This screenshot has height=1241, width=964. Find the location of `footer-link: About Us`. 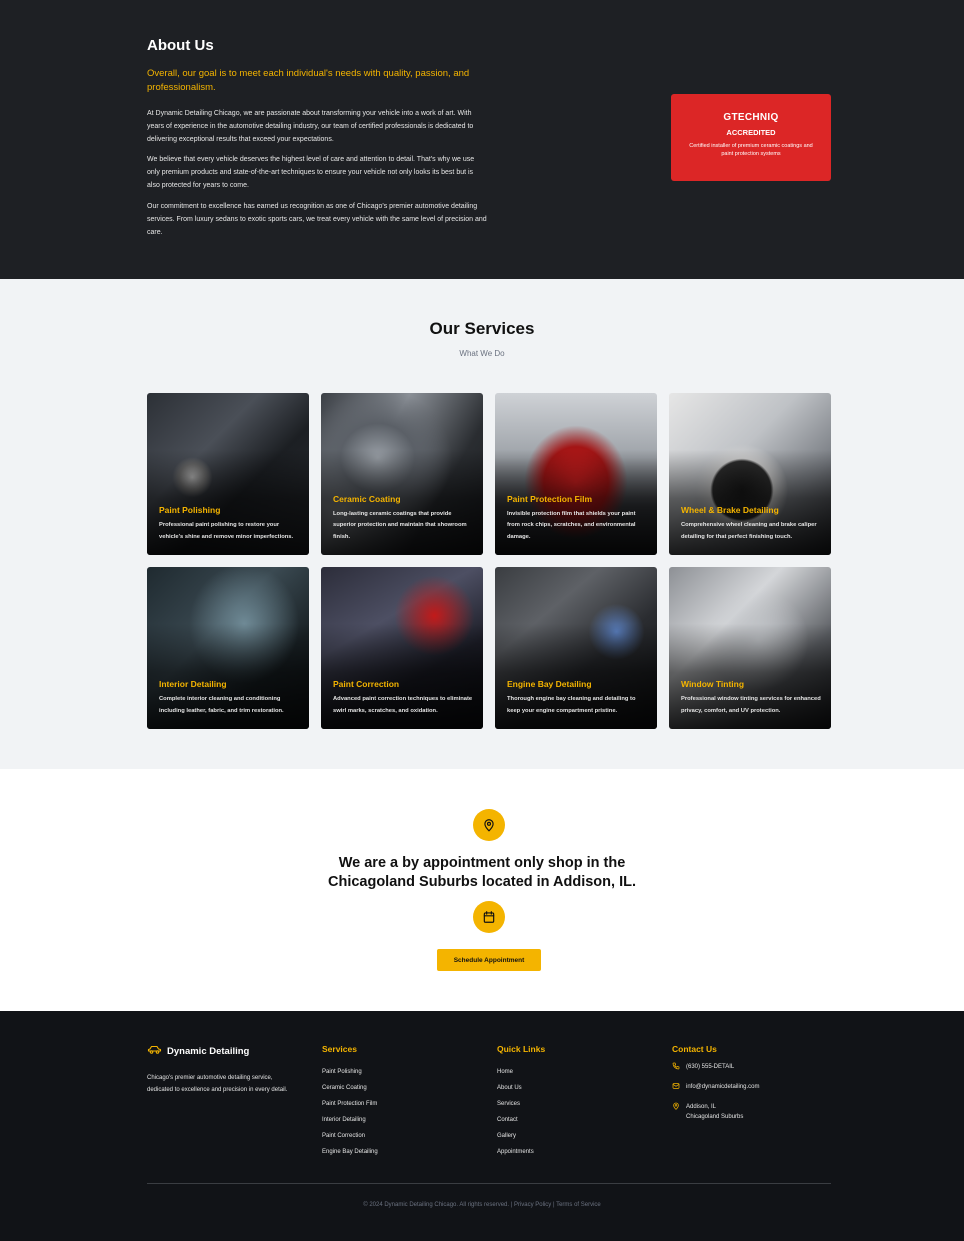

footer-link: About Us is located at coordinates (521, 1088).